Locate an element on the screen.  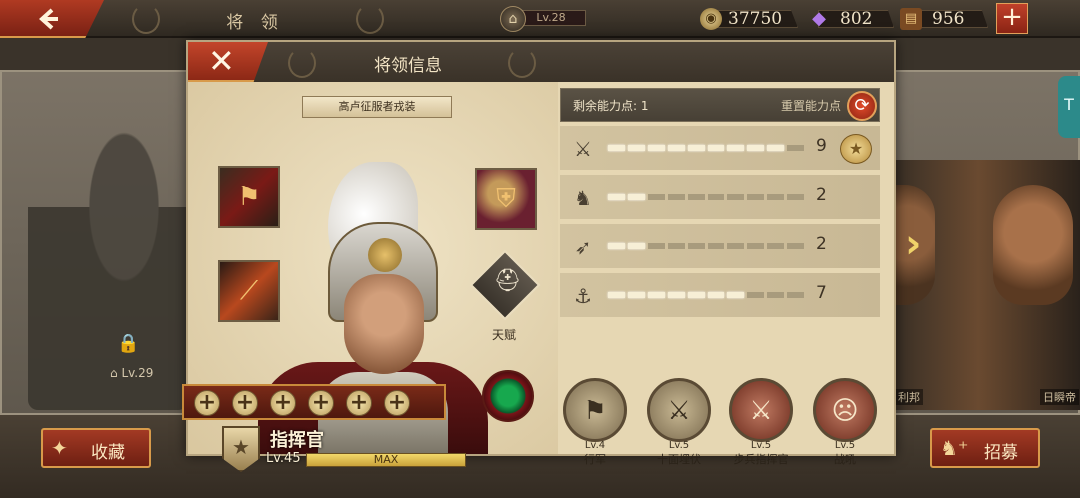
hero-name-partial: 利邦 is located at coordinates (909, 397).